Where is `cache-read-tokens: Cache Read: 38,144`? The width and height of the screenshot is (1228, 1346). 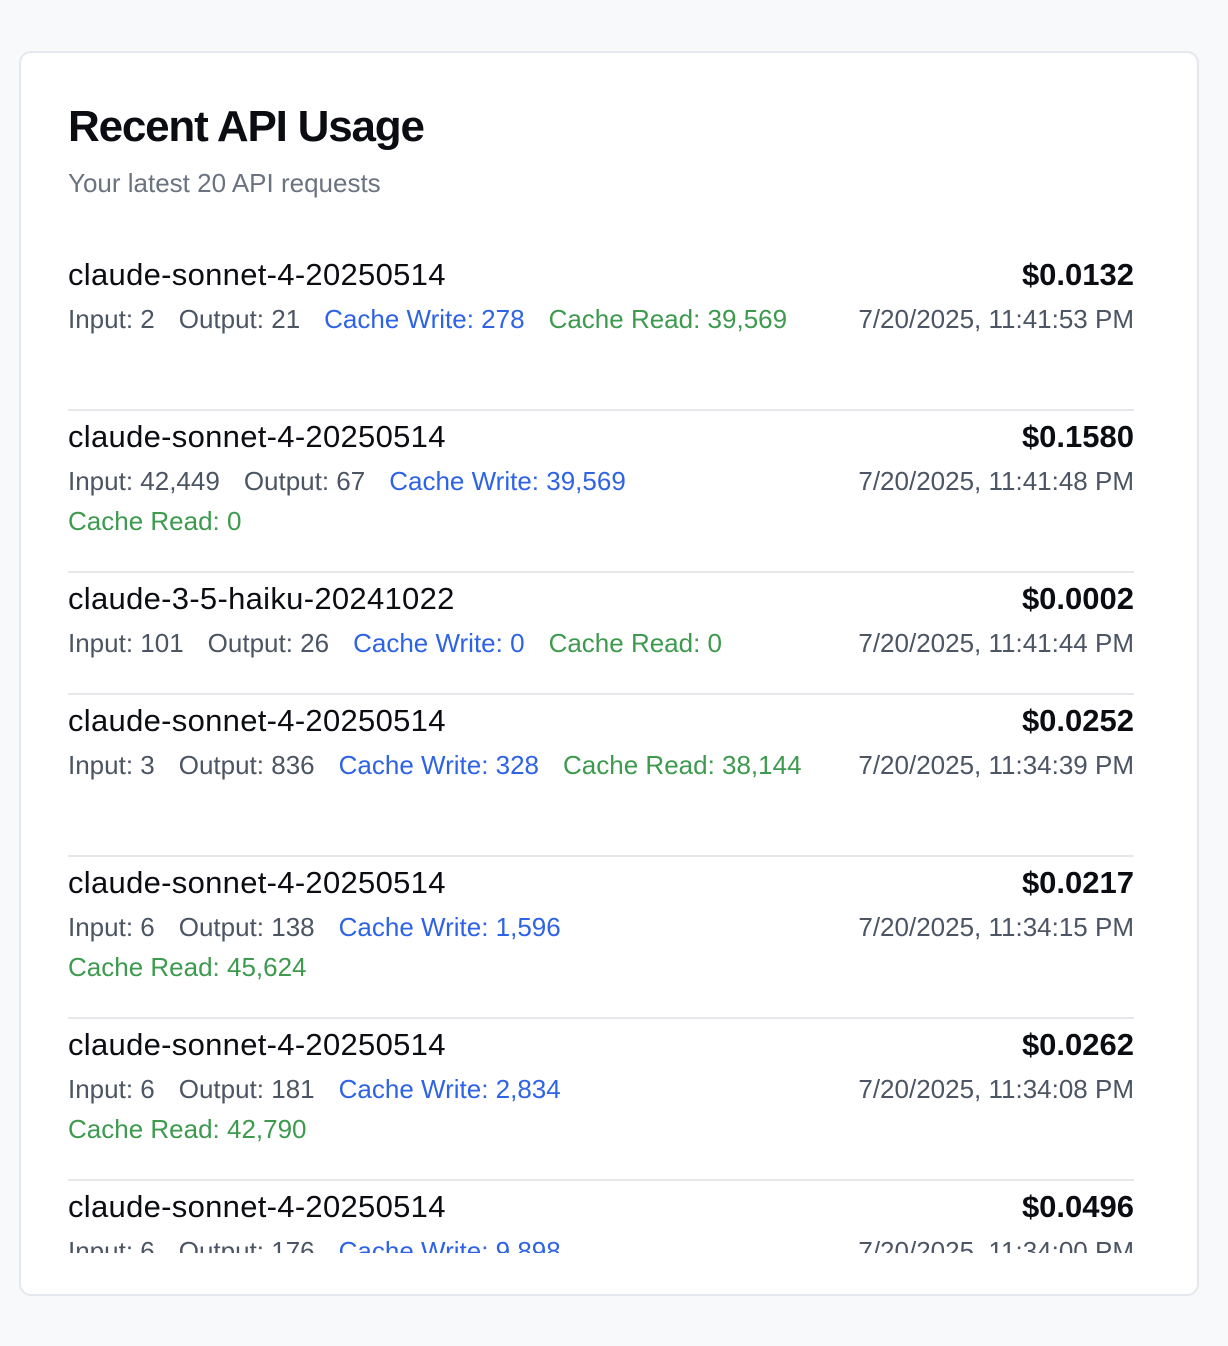
cache-read-tokens: Cache Read: 38,144 is located at coordinates (682, 765).